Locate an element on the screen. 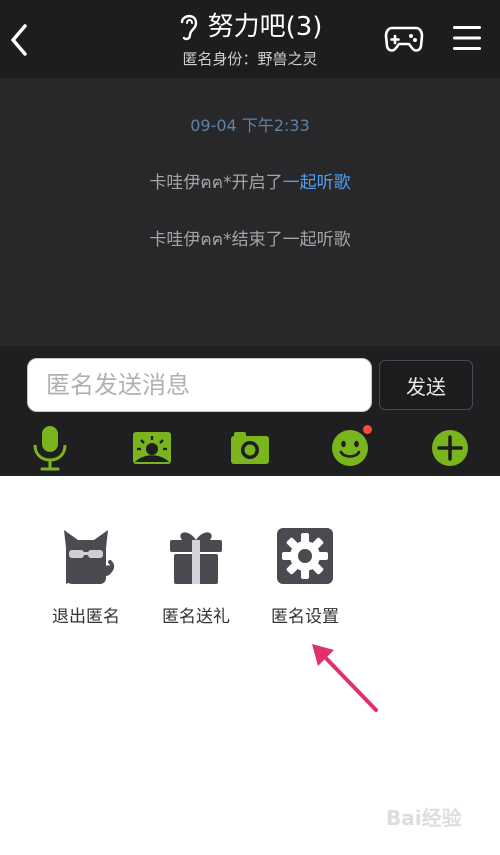 The height and width of the screenshot is (855, 500). input-toolbar is located at coordinates (250, 449).